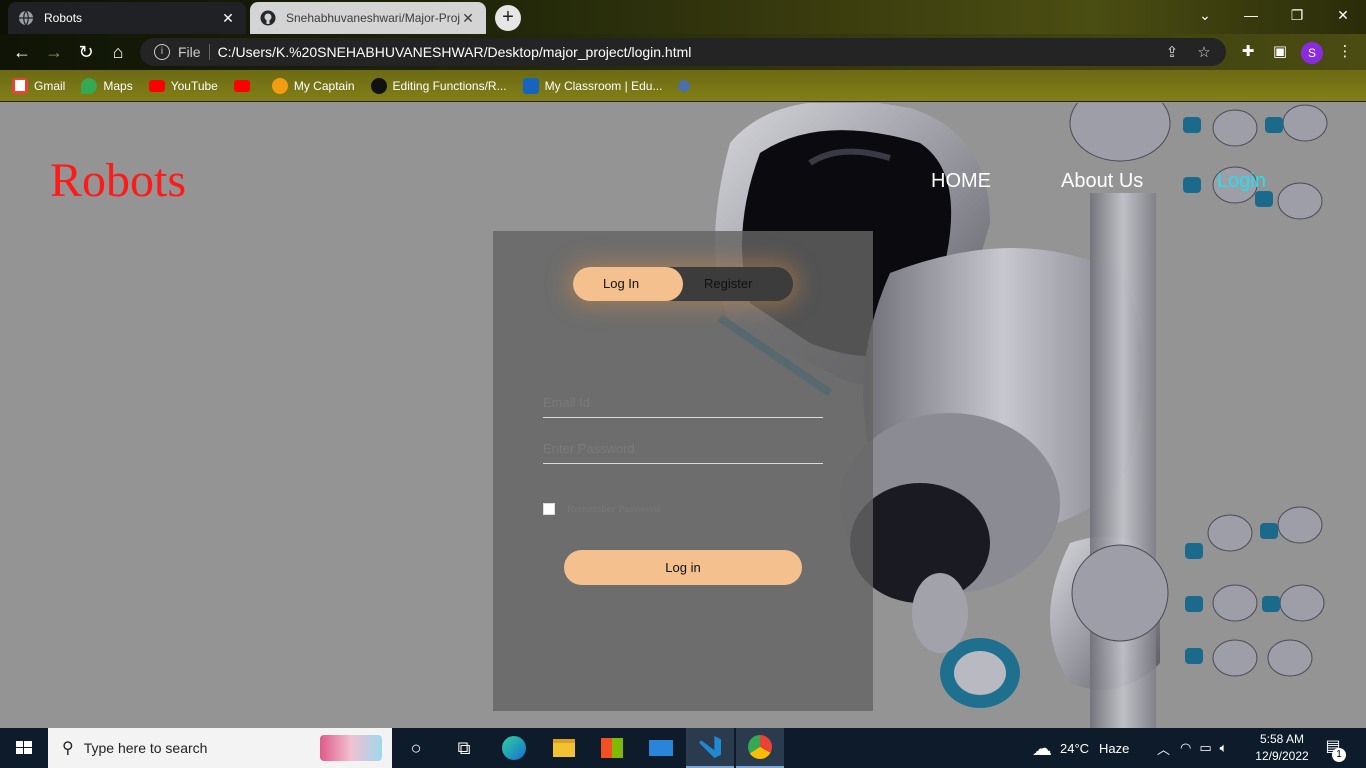  What do you see at coordinates (683, 403) in the screenshot?
I see `email-field` at bounding box center [683, 403].